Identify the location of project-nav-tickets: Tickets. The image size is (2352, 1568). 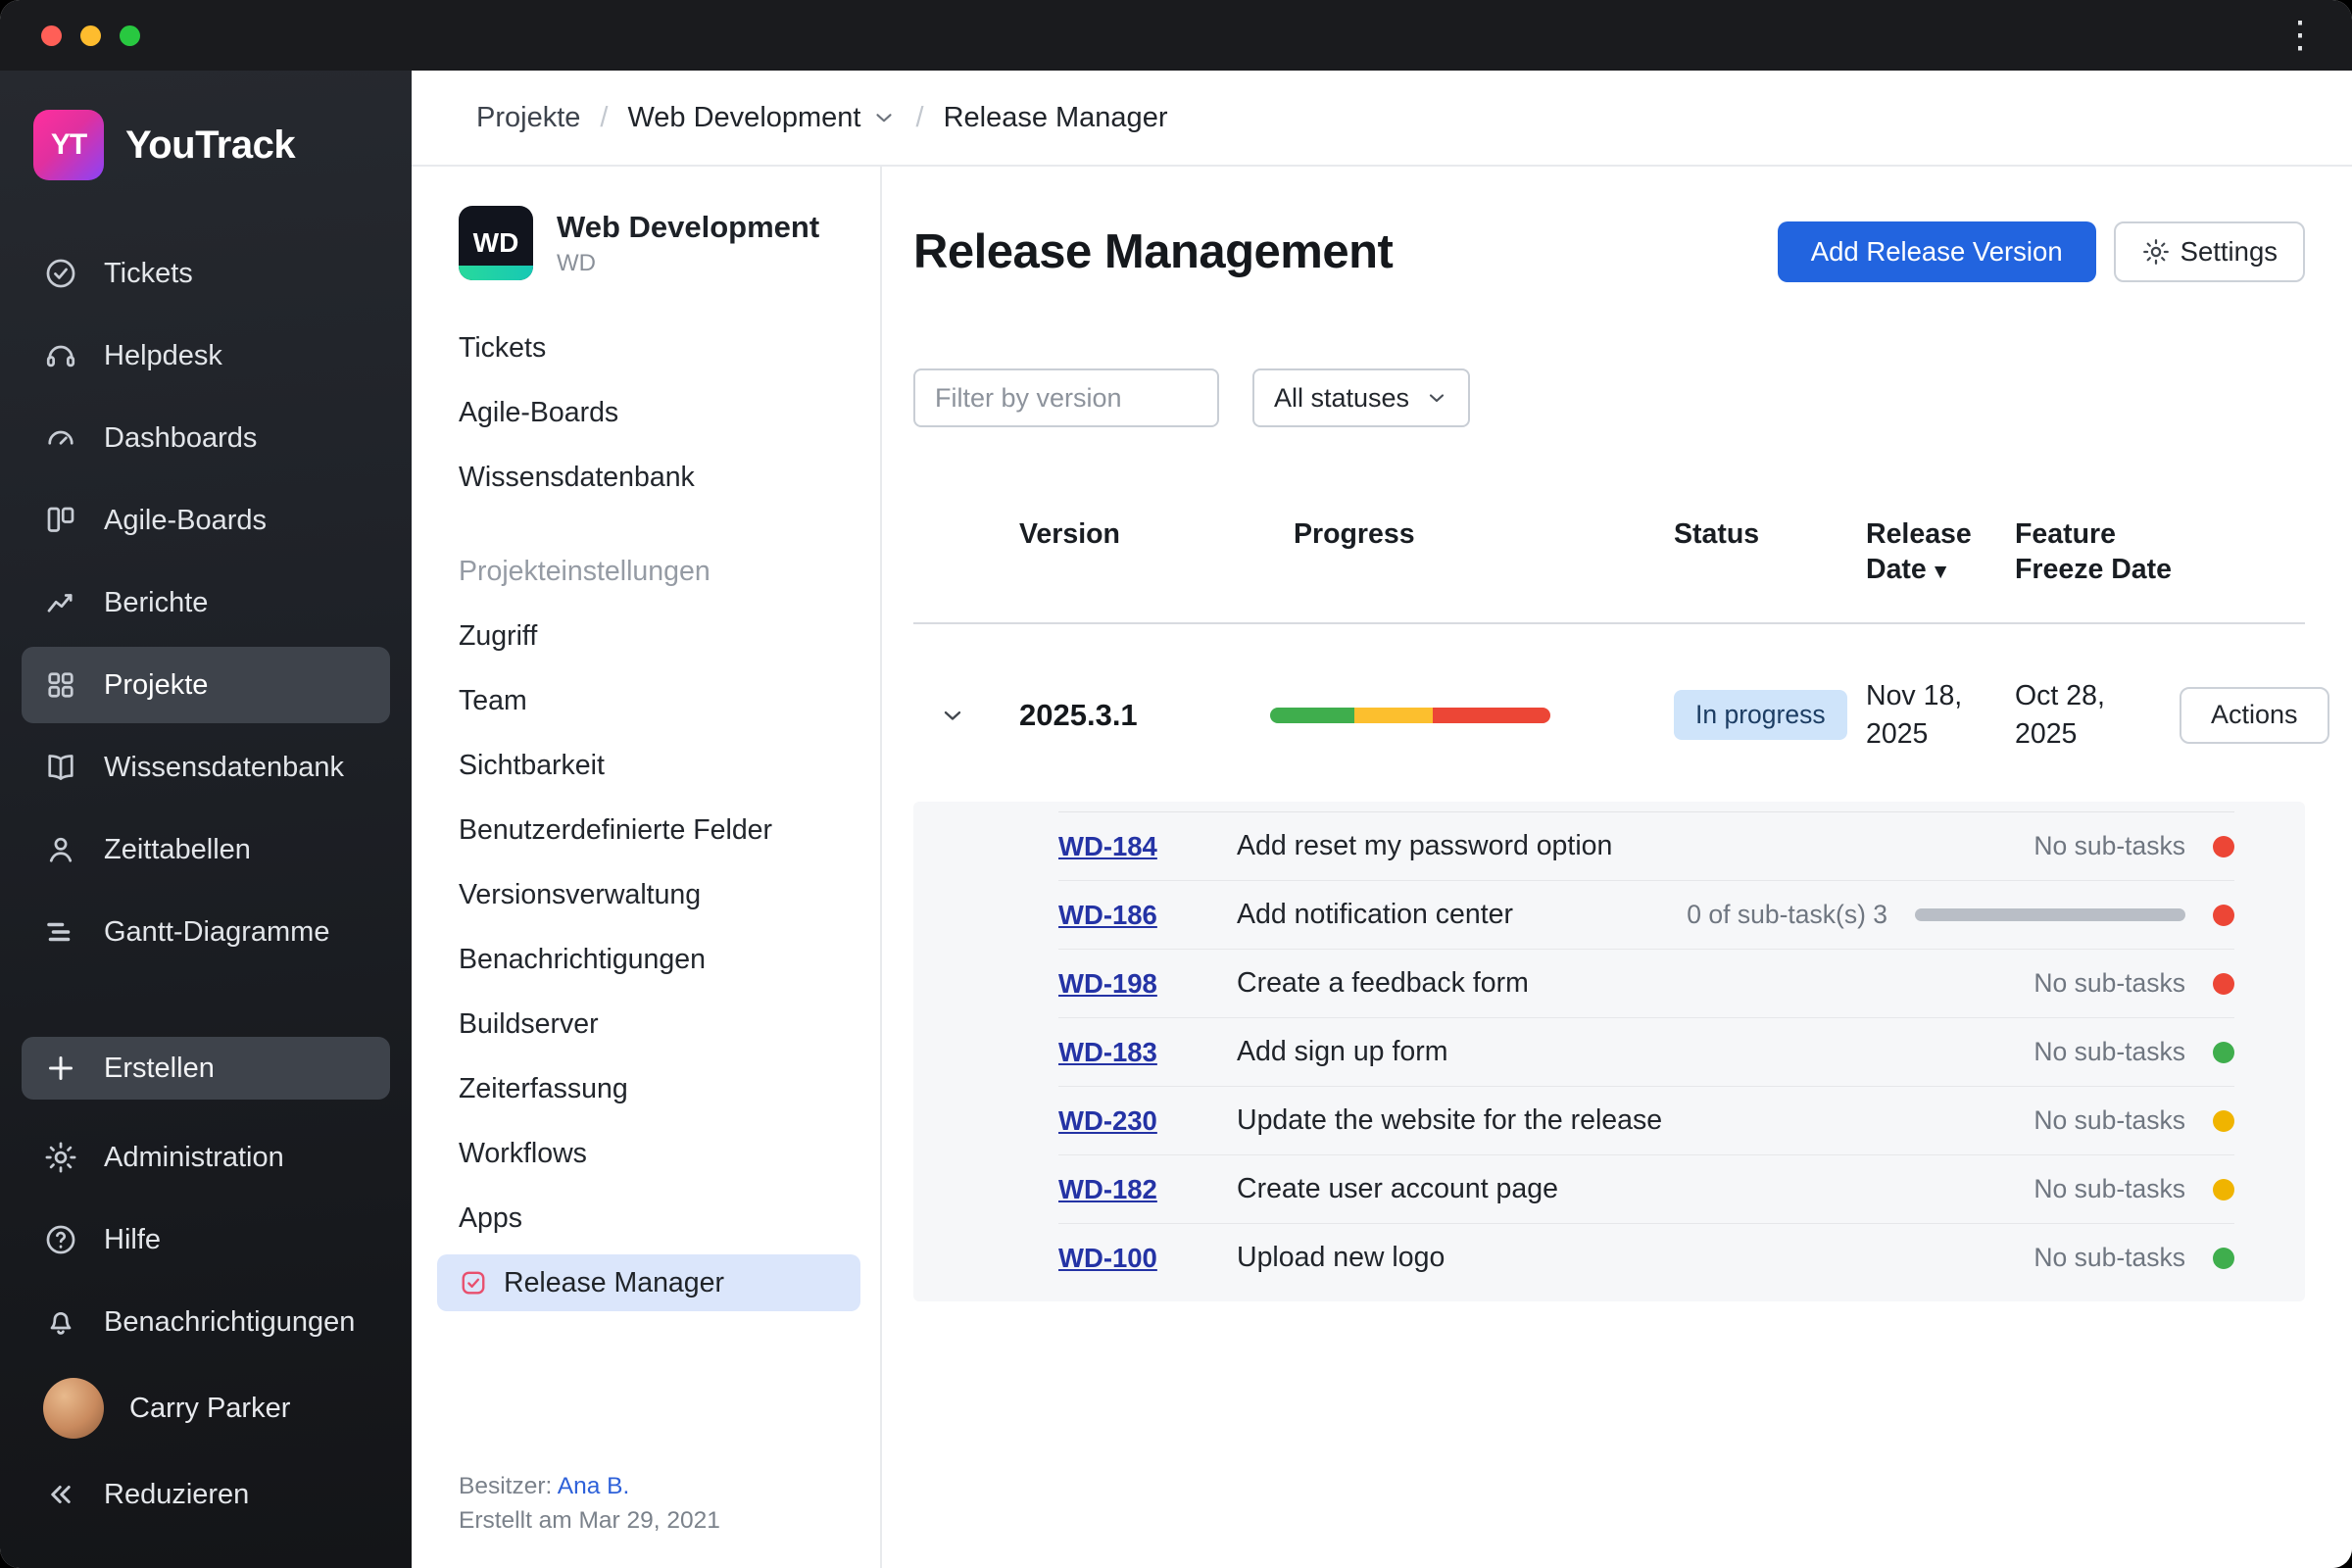
(652, 348).